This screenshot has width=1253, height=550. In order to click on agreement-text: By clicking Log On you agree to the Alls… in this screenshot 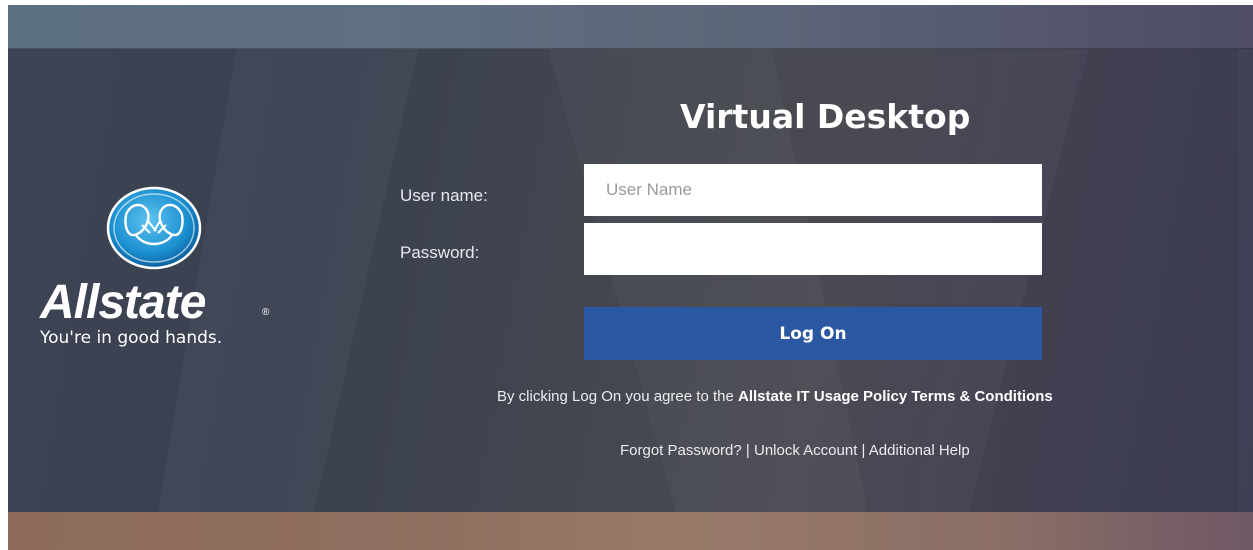, I will do `click(775, 396)`.